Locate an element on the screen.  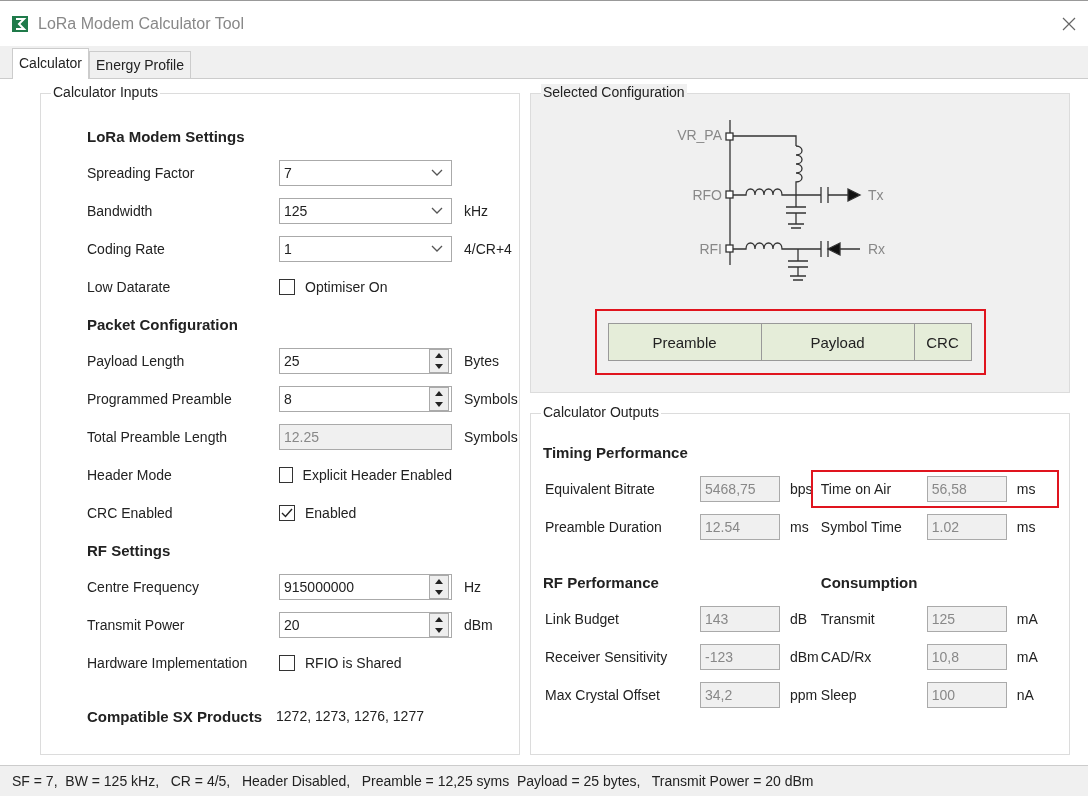
field-label: Hardware Implementation is located at coordinates (168, 663).